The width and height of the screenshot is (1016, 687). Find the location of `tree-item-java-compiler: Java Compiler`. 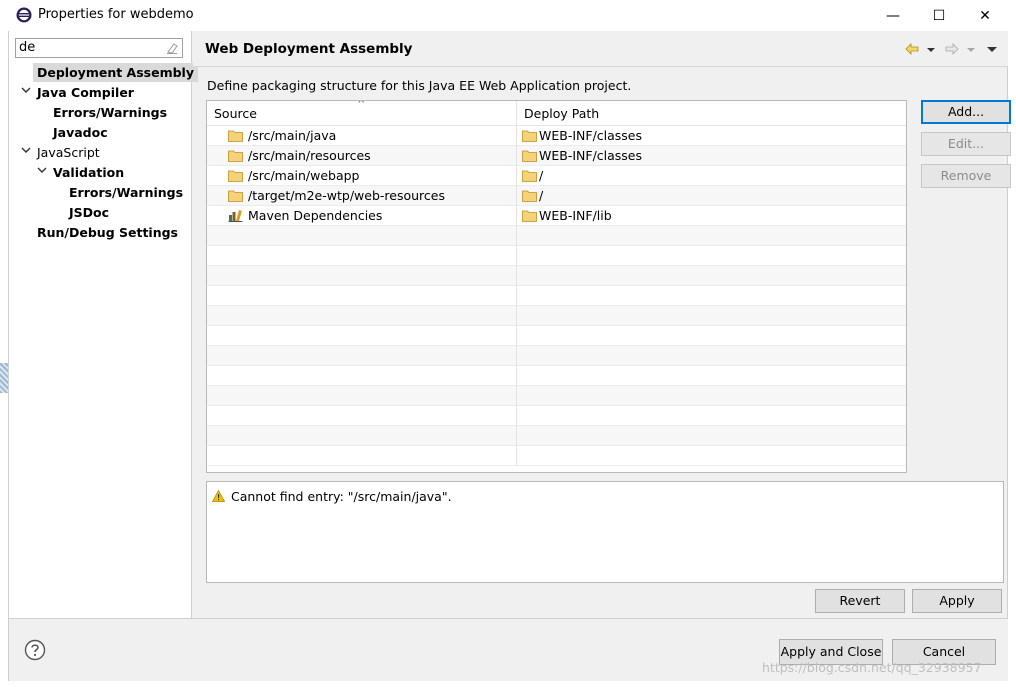

tree-item-java-compiler: Java Compiler is located at coordinates (85, 92).